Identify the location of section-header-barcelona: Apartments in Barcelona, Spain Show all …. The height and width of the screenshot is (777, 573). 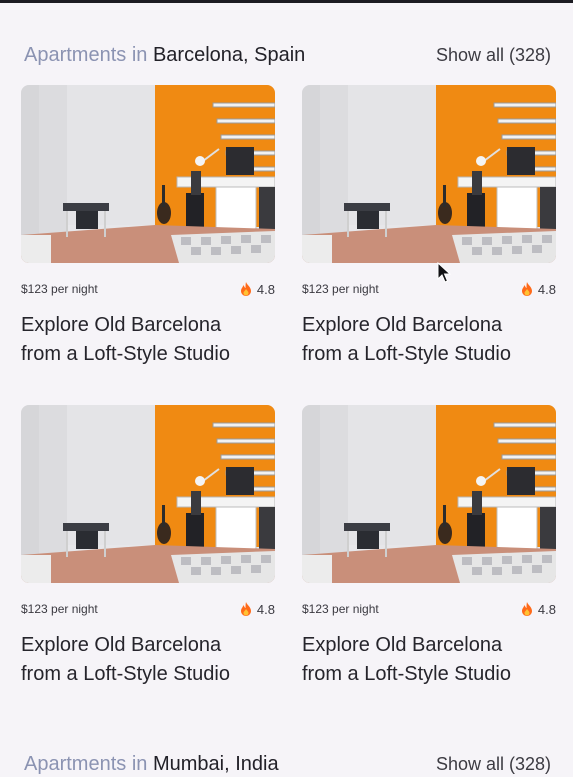
(287, 55).